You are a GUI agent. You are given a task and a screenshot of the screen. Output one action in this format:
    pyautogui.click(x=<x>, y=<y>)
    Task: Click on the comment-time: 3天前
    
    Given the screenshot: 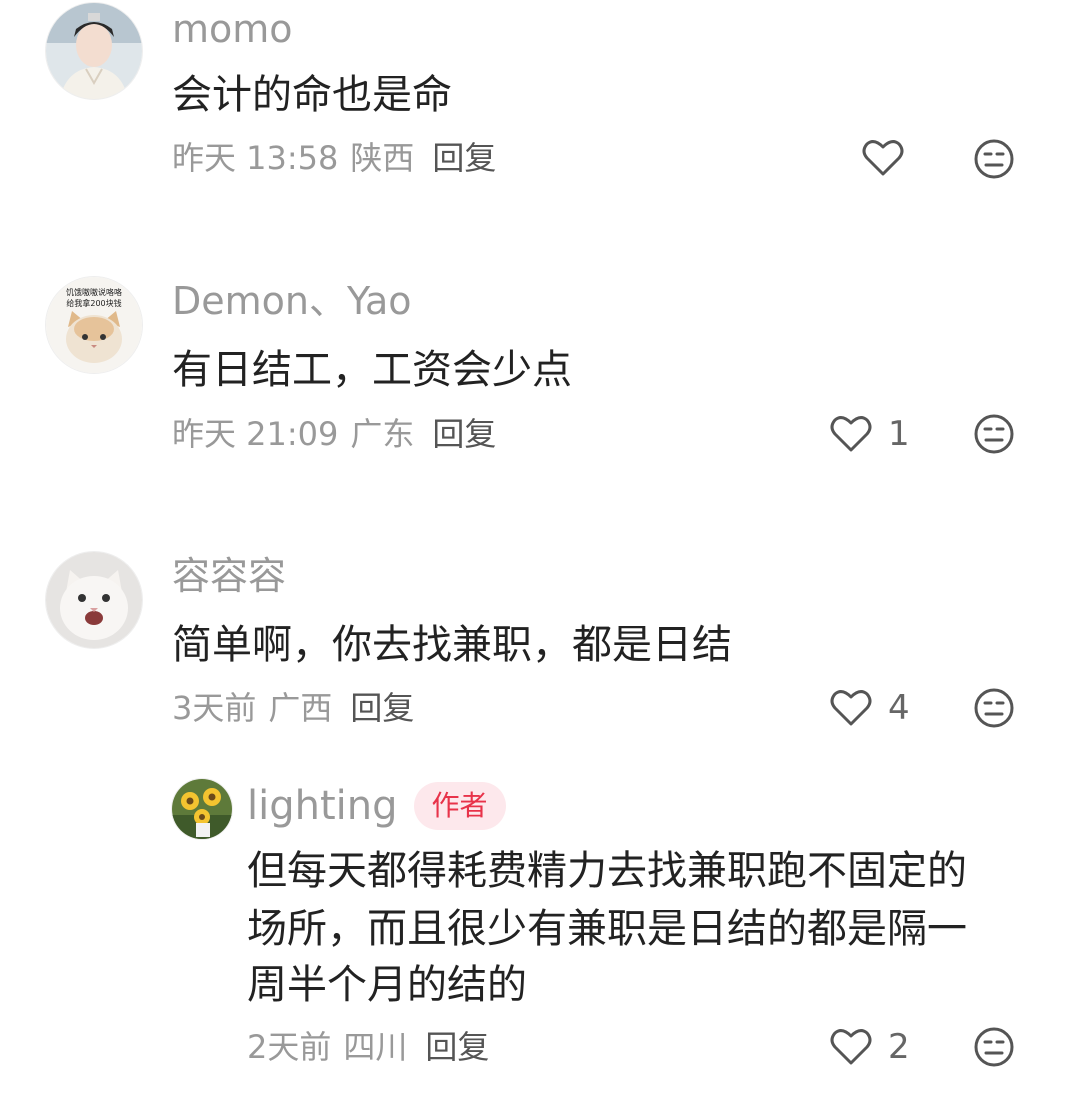 What is the action you would take?
    pyautogui.click(x=214, y=708)
    